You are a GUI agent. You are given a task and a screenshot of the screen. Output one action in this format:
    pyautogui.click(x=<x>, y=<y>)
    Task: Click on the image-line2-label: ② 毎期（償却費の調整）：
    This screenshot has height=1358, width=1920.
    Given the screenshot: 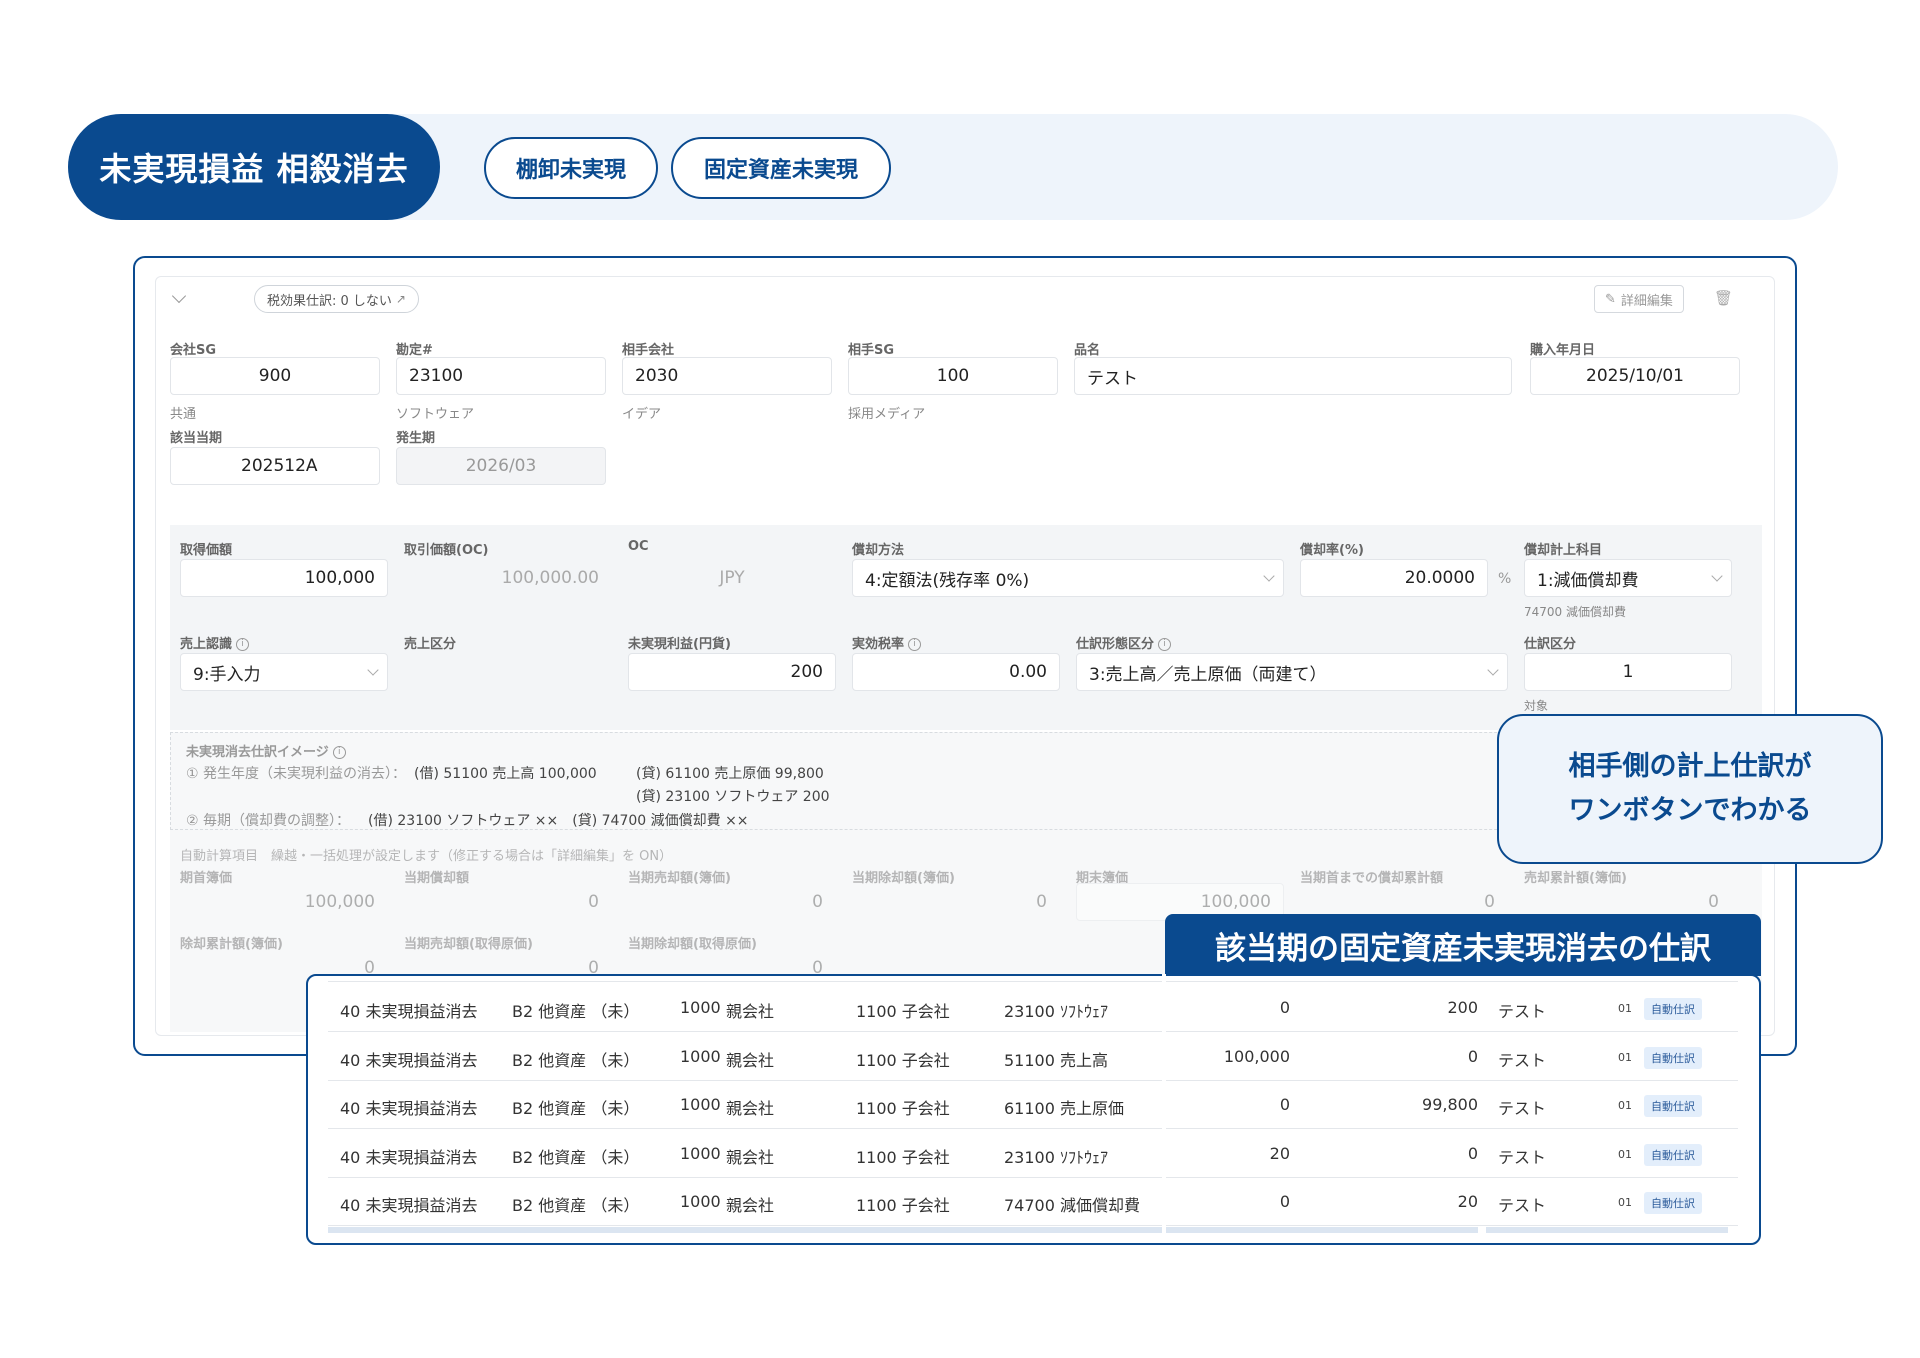 What is the action you would take?
    pyautogui.click(x=268, y=821)
    